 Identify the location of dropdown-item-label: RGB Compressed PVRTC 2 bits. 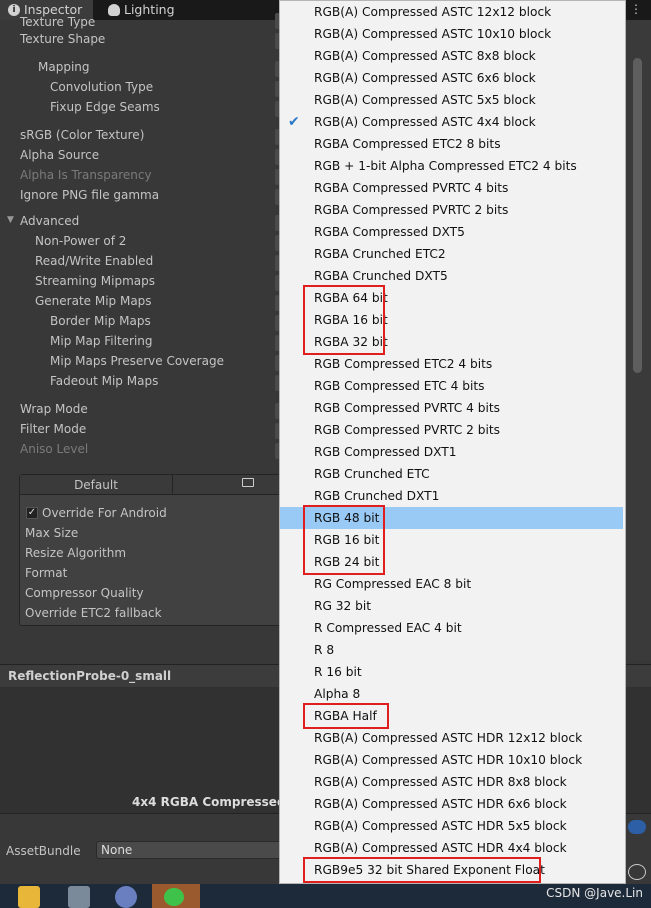
(407, 430).